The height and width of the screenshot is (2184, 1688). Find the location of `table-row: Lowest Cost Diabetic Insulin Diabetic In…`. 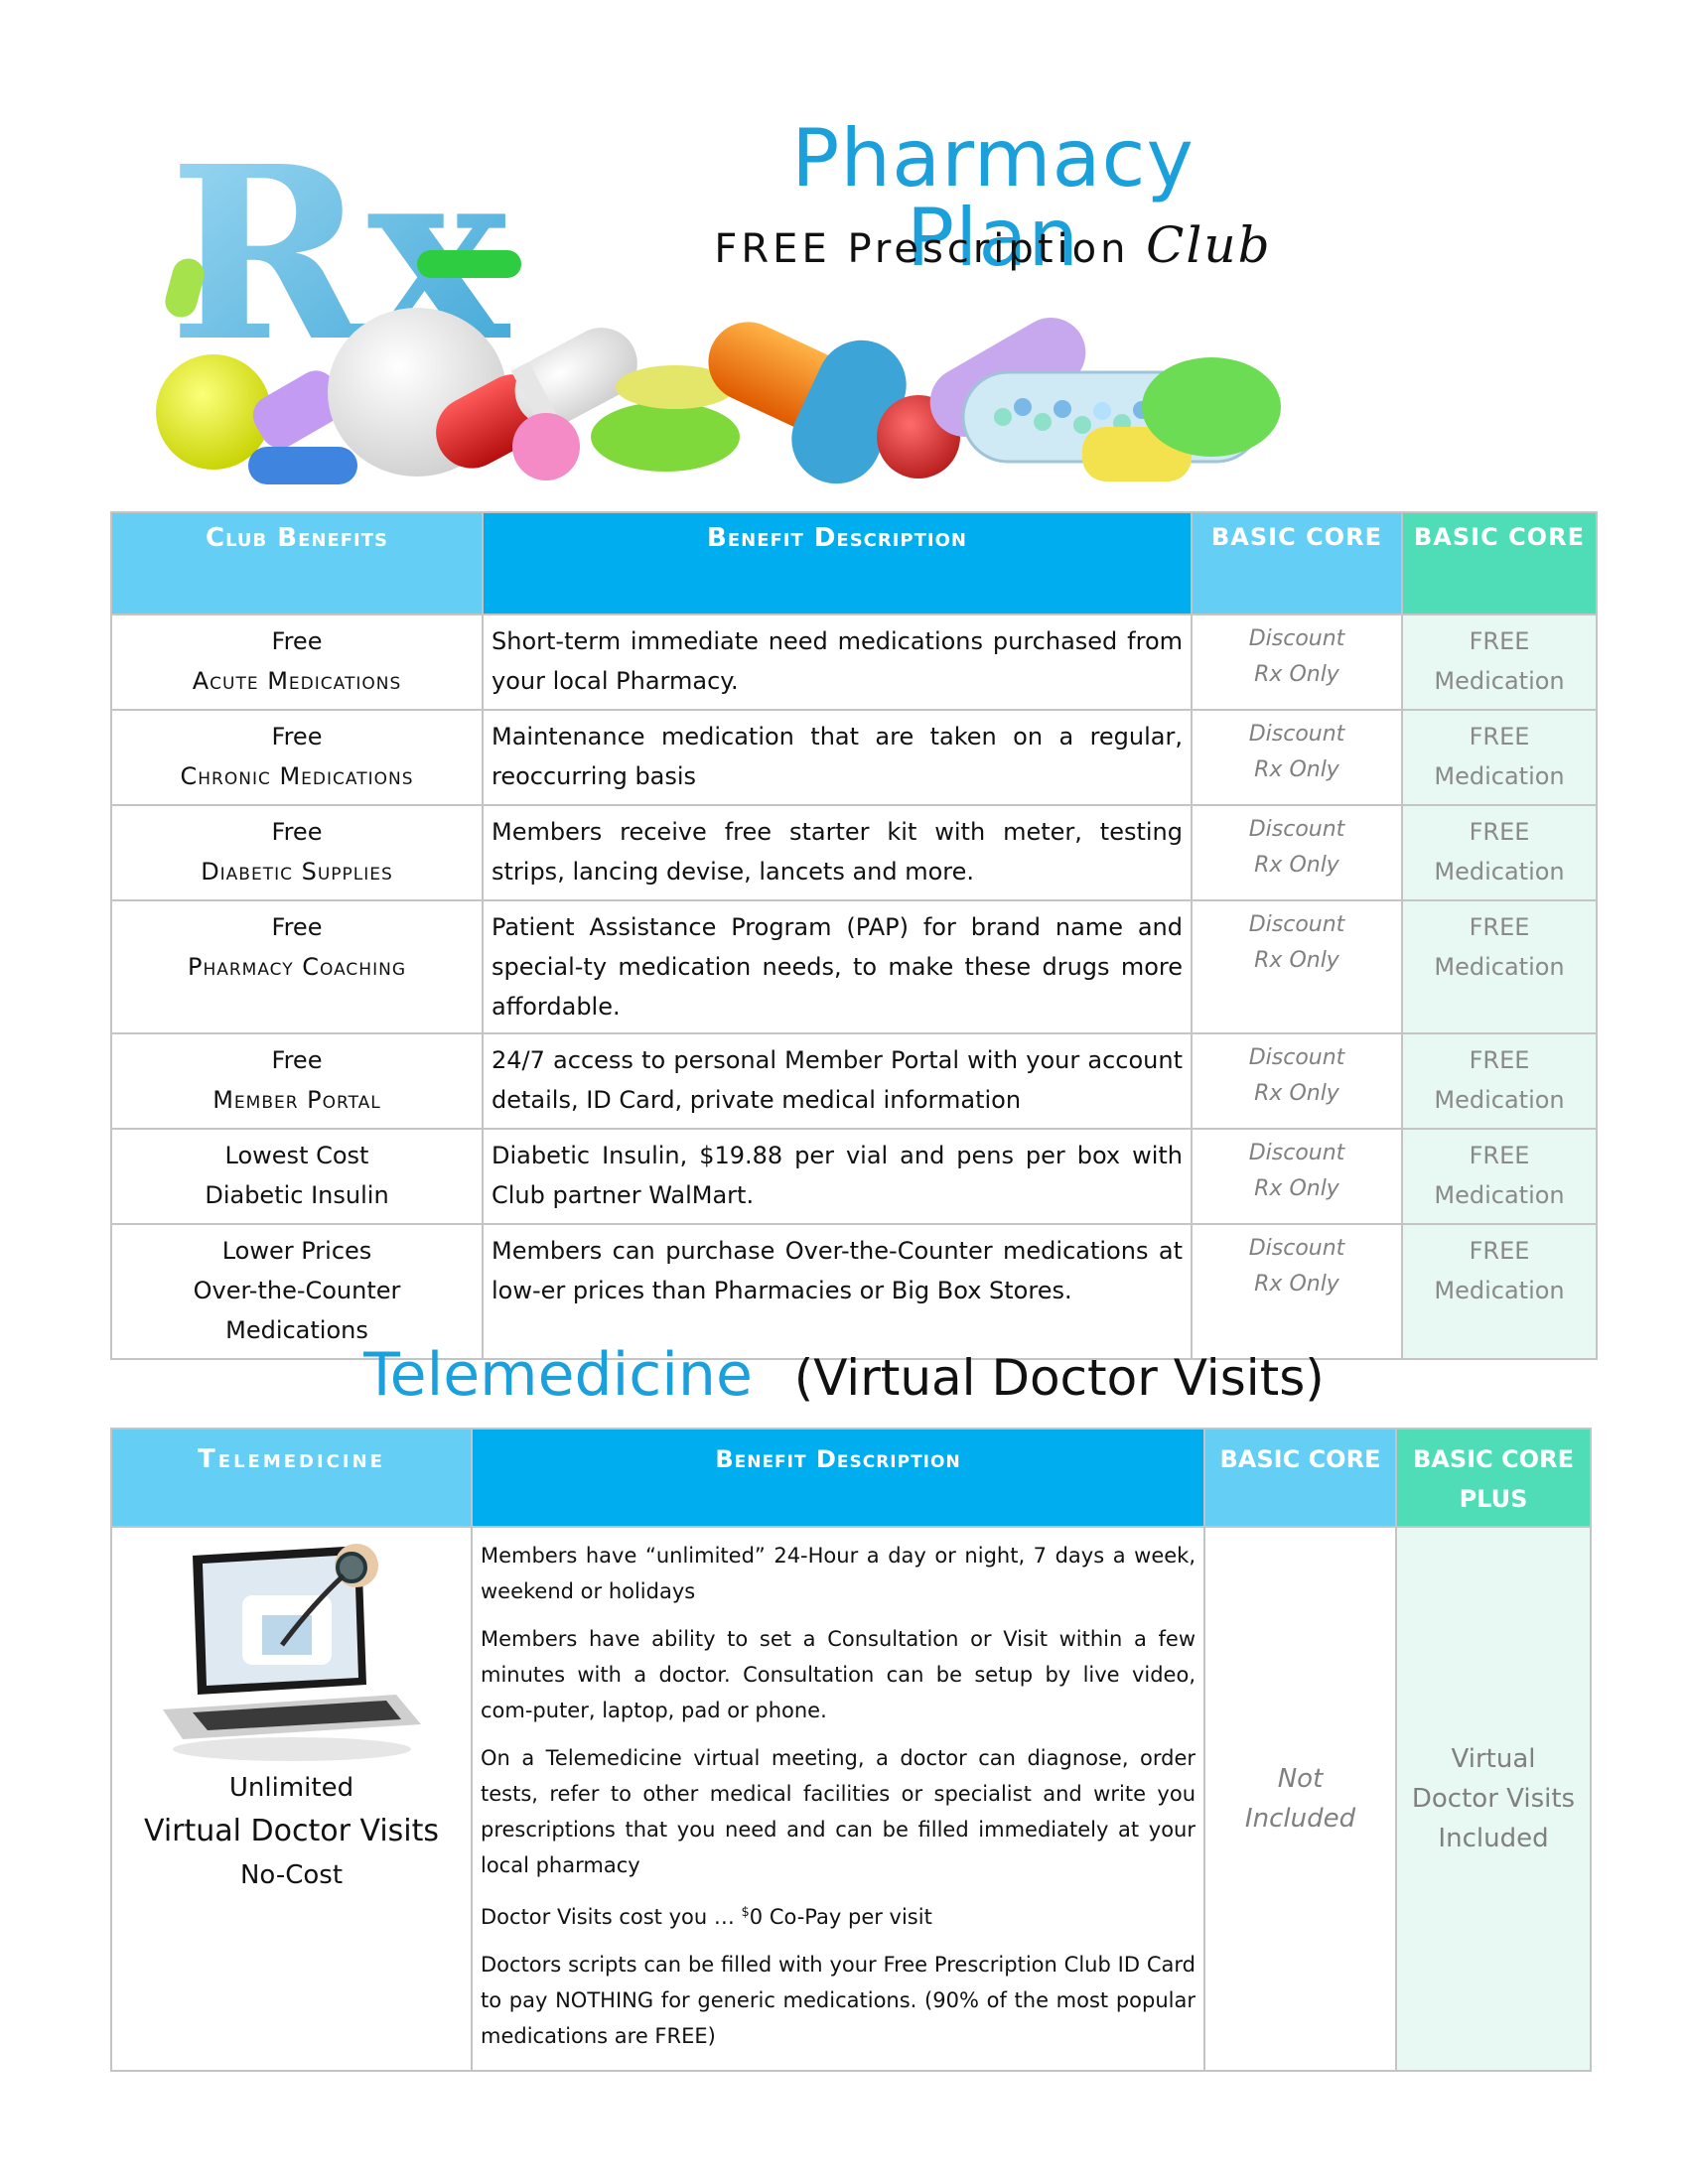

table-row: Lowest Cost Diabetic Insulin Diabetic In… is located at coordinates (854, 1176).